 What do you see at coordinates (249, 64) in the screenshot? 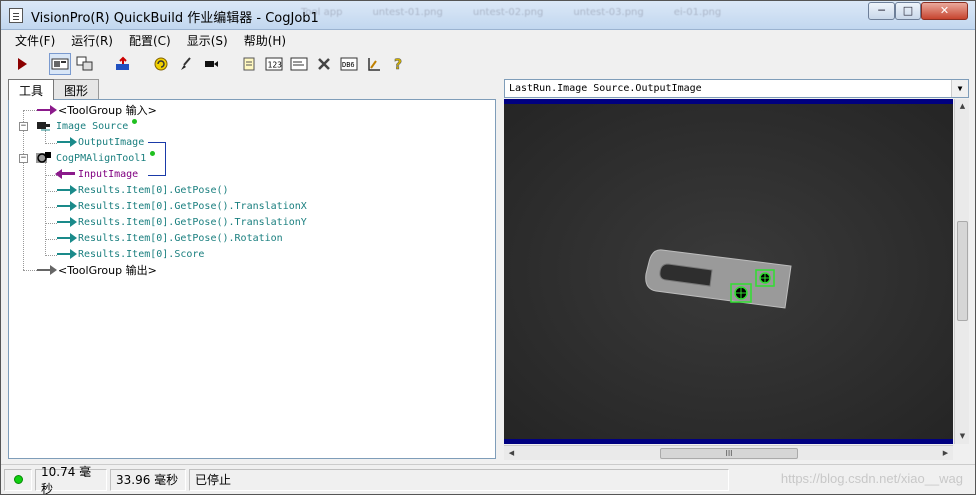
I see `notes-icon` at bounding box center [249, 64].